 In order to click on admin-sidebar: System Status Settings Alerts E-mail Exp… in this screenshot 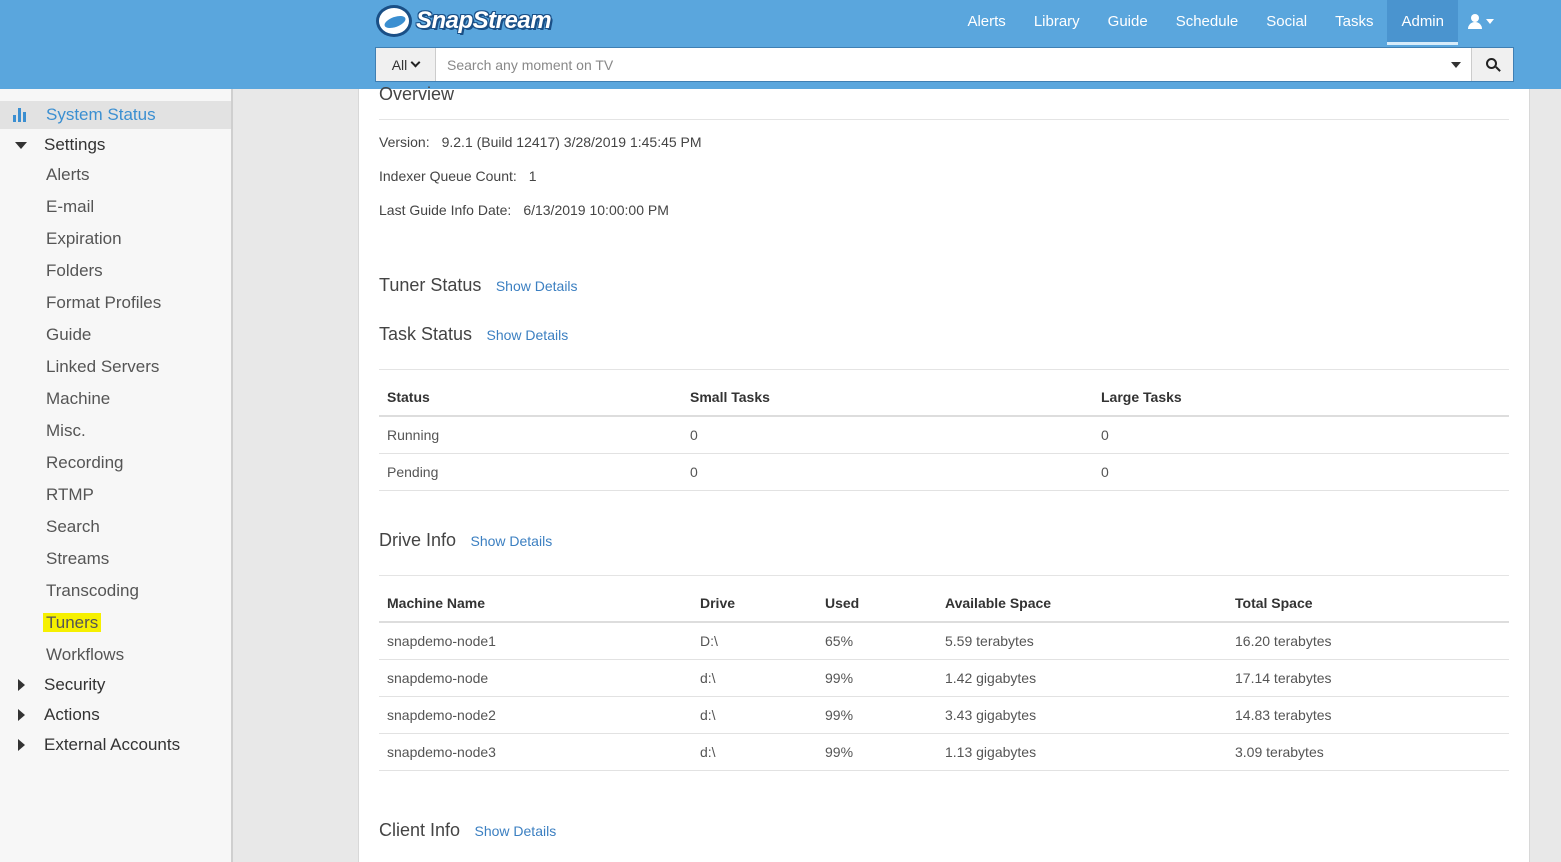, I will do `click(116, 475)`.